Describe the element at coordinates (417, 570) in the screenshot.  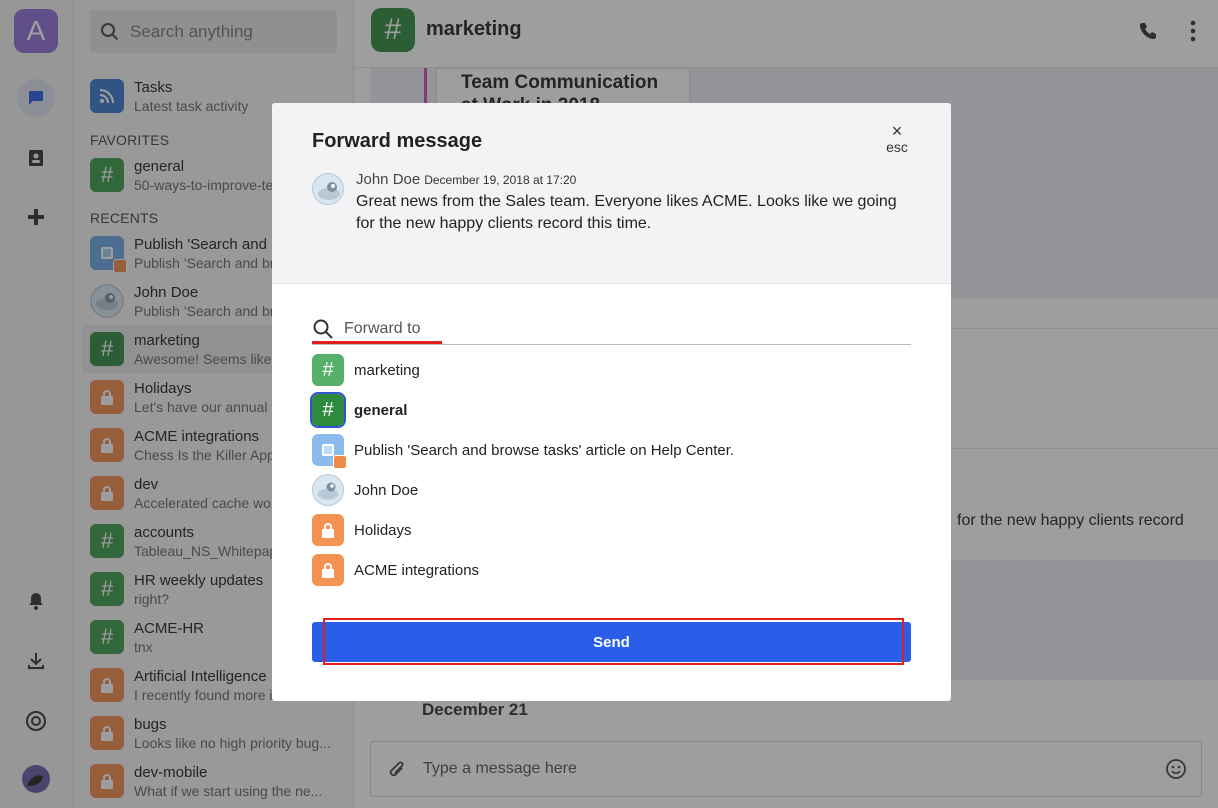
I see `option-label: ACME integrations` at that location.